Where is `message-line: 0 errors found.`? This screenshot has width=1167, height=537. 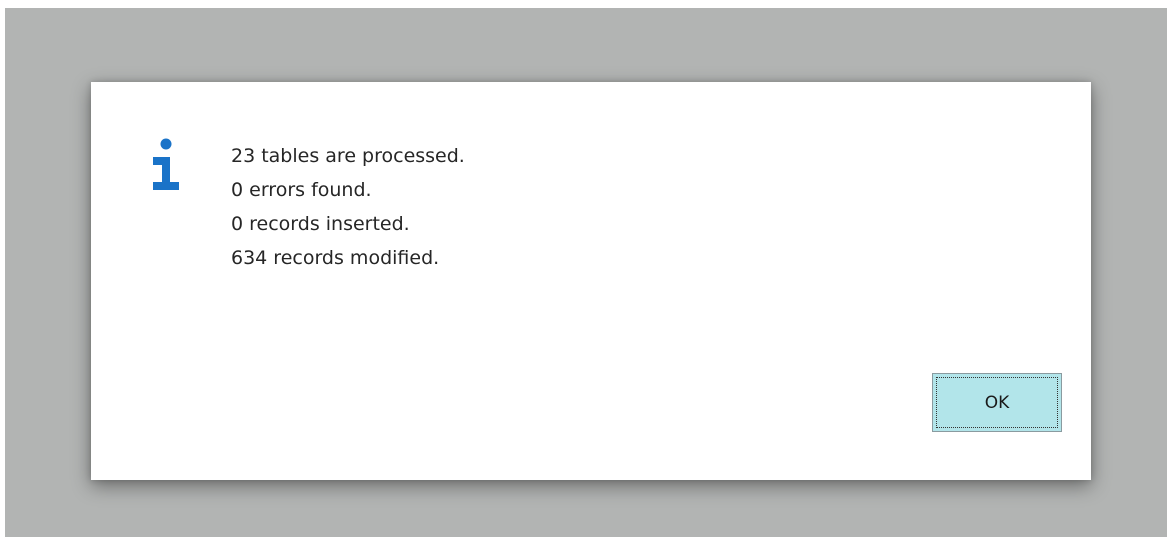
message-line: 0 errors found. is located at coordinates (301, 190).